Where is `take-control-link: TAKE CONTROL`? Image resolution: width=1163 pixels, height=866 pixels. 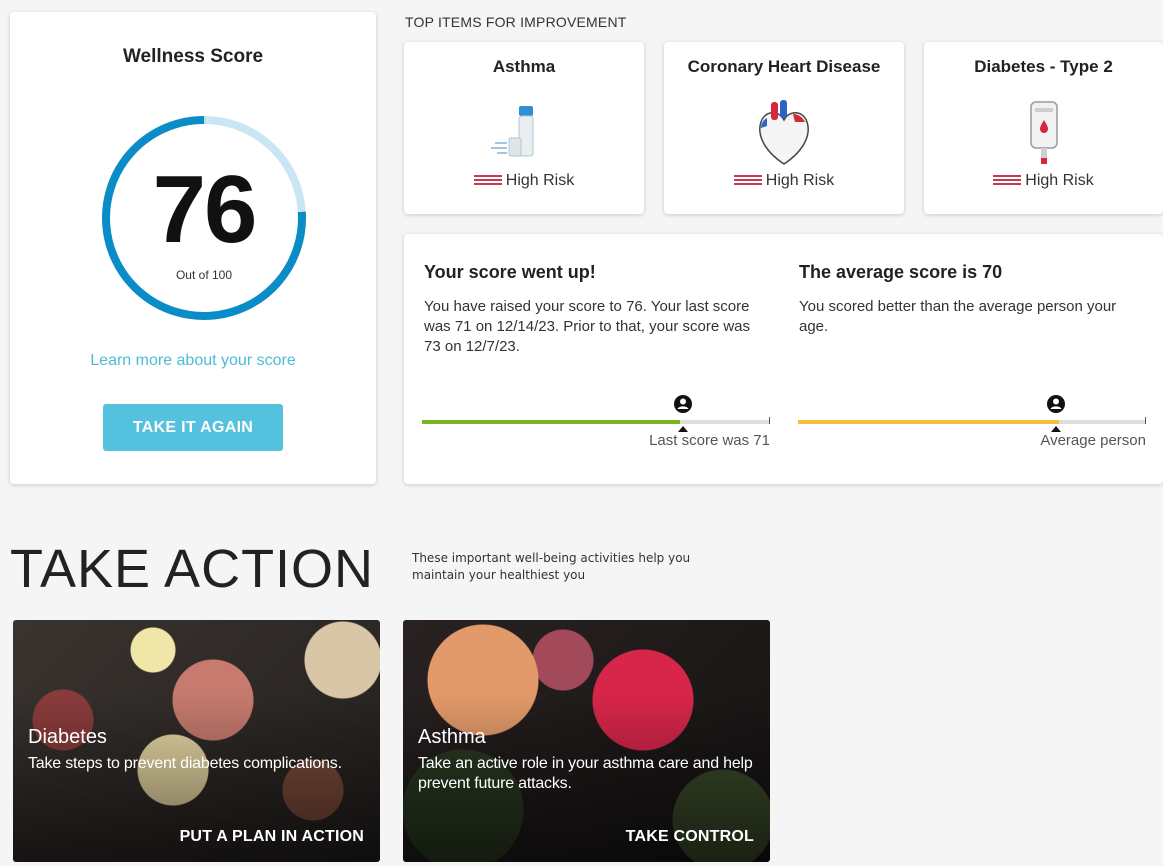
take-control-link: TAKE CONTROL is located at coordinates (690, 837).